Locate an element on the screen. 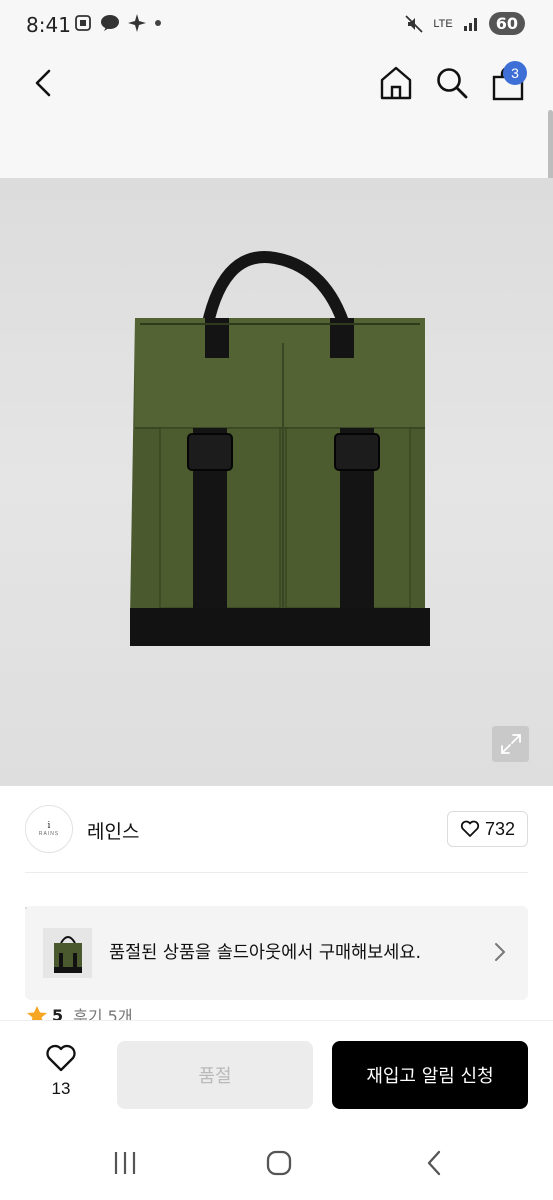  divider is located at coordinates (276, 872).